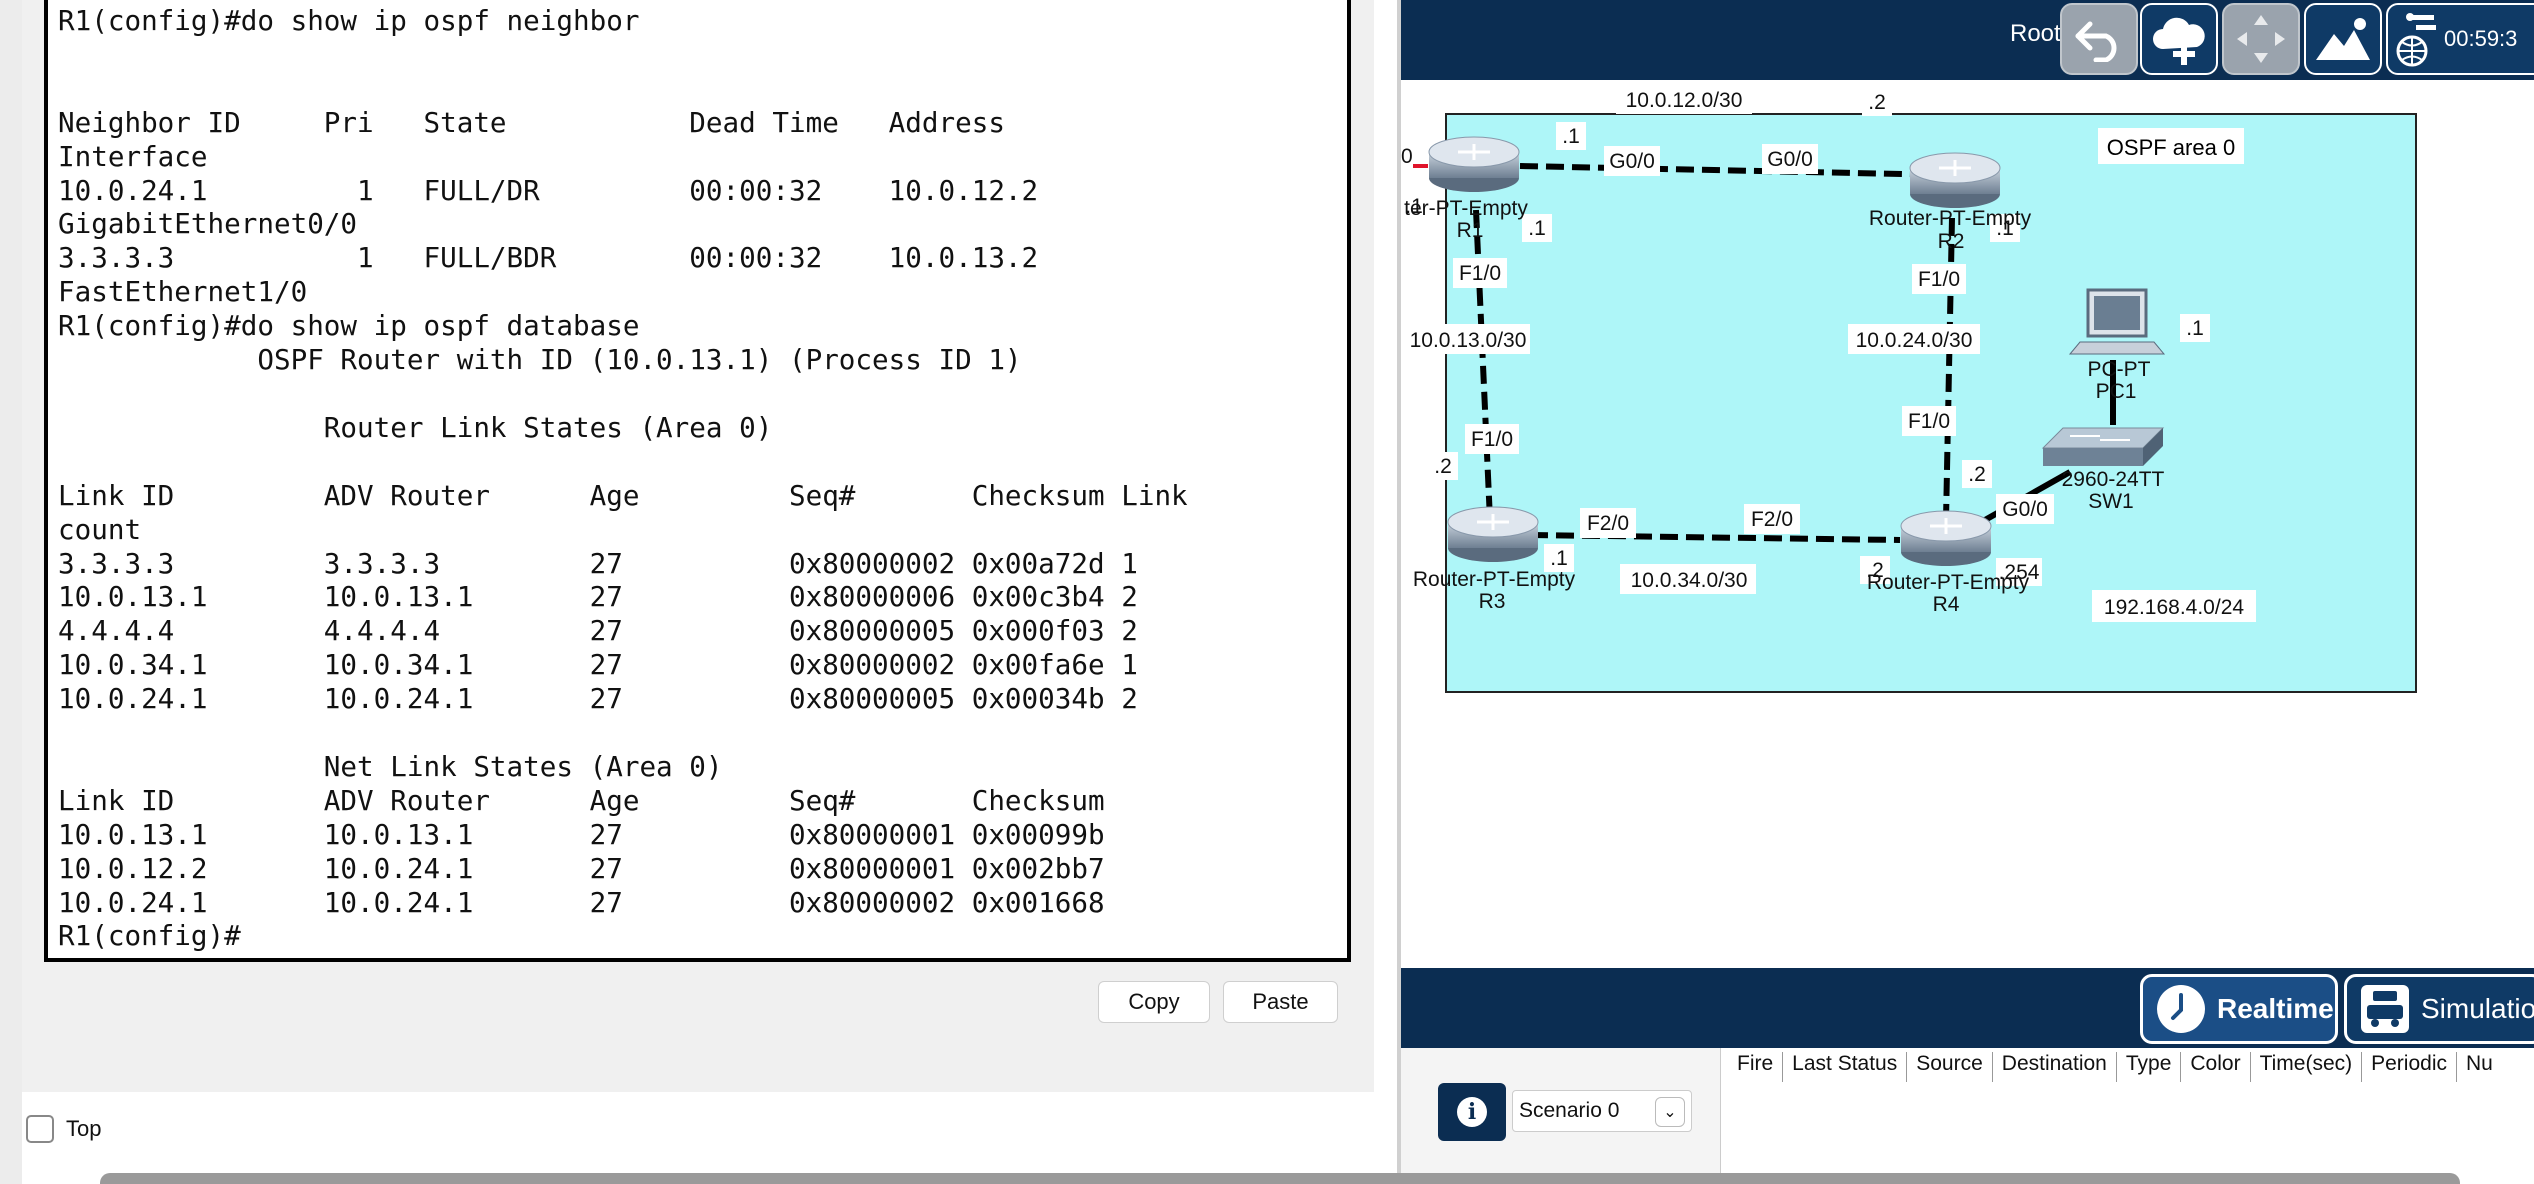  I want to click on simulation-button: Simulation, so click(2439, 1009).